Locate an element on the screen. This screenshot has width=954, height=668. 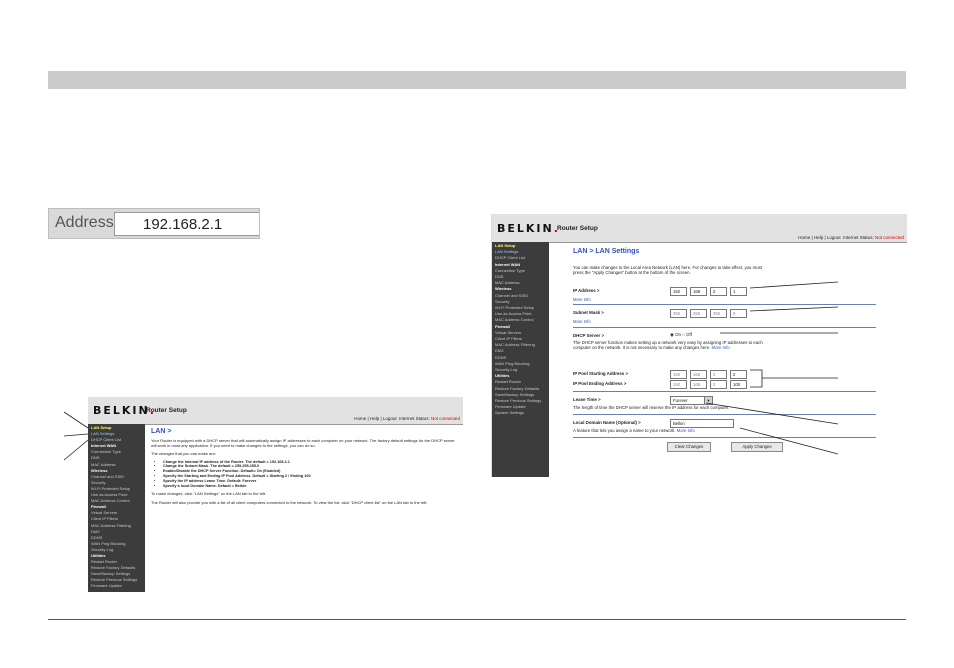
footer-rule is located at coordinates (477, 619).